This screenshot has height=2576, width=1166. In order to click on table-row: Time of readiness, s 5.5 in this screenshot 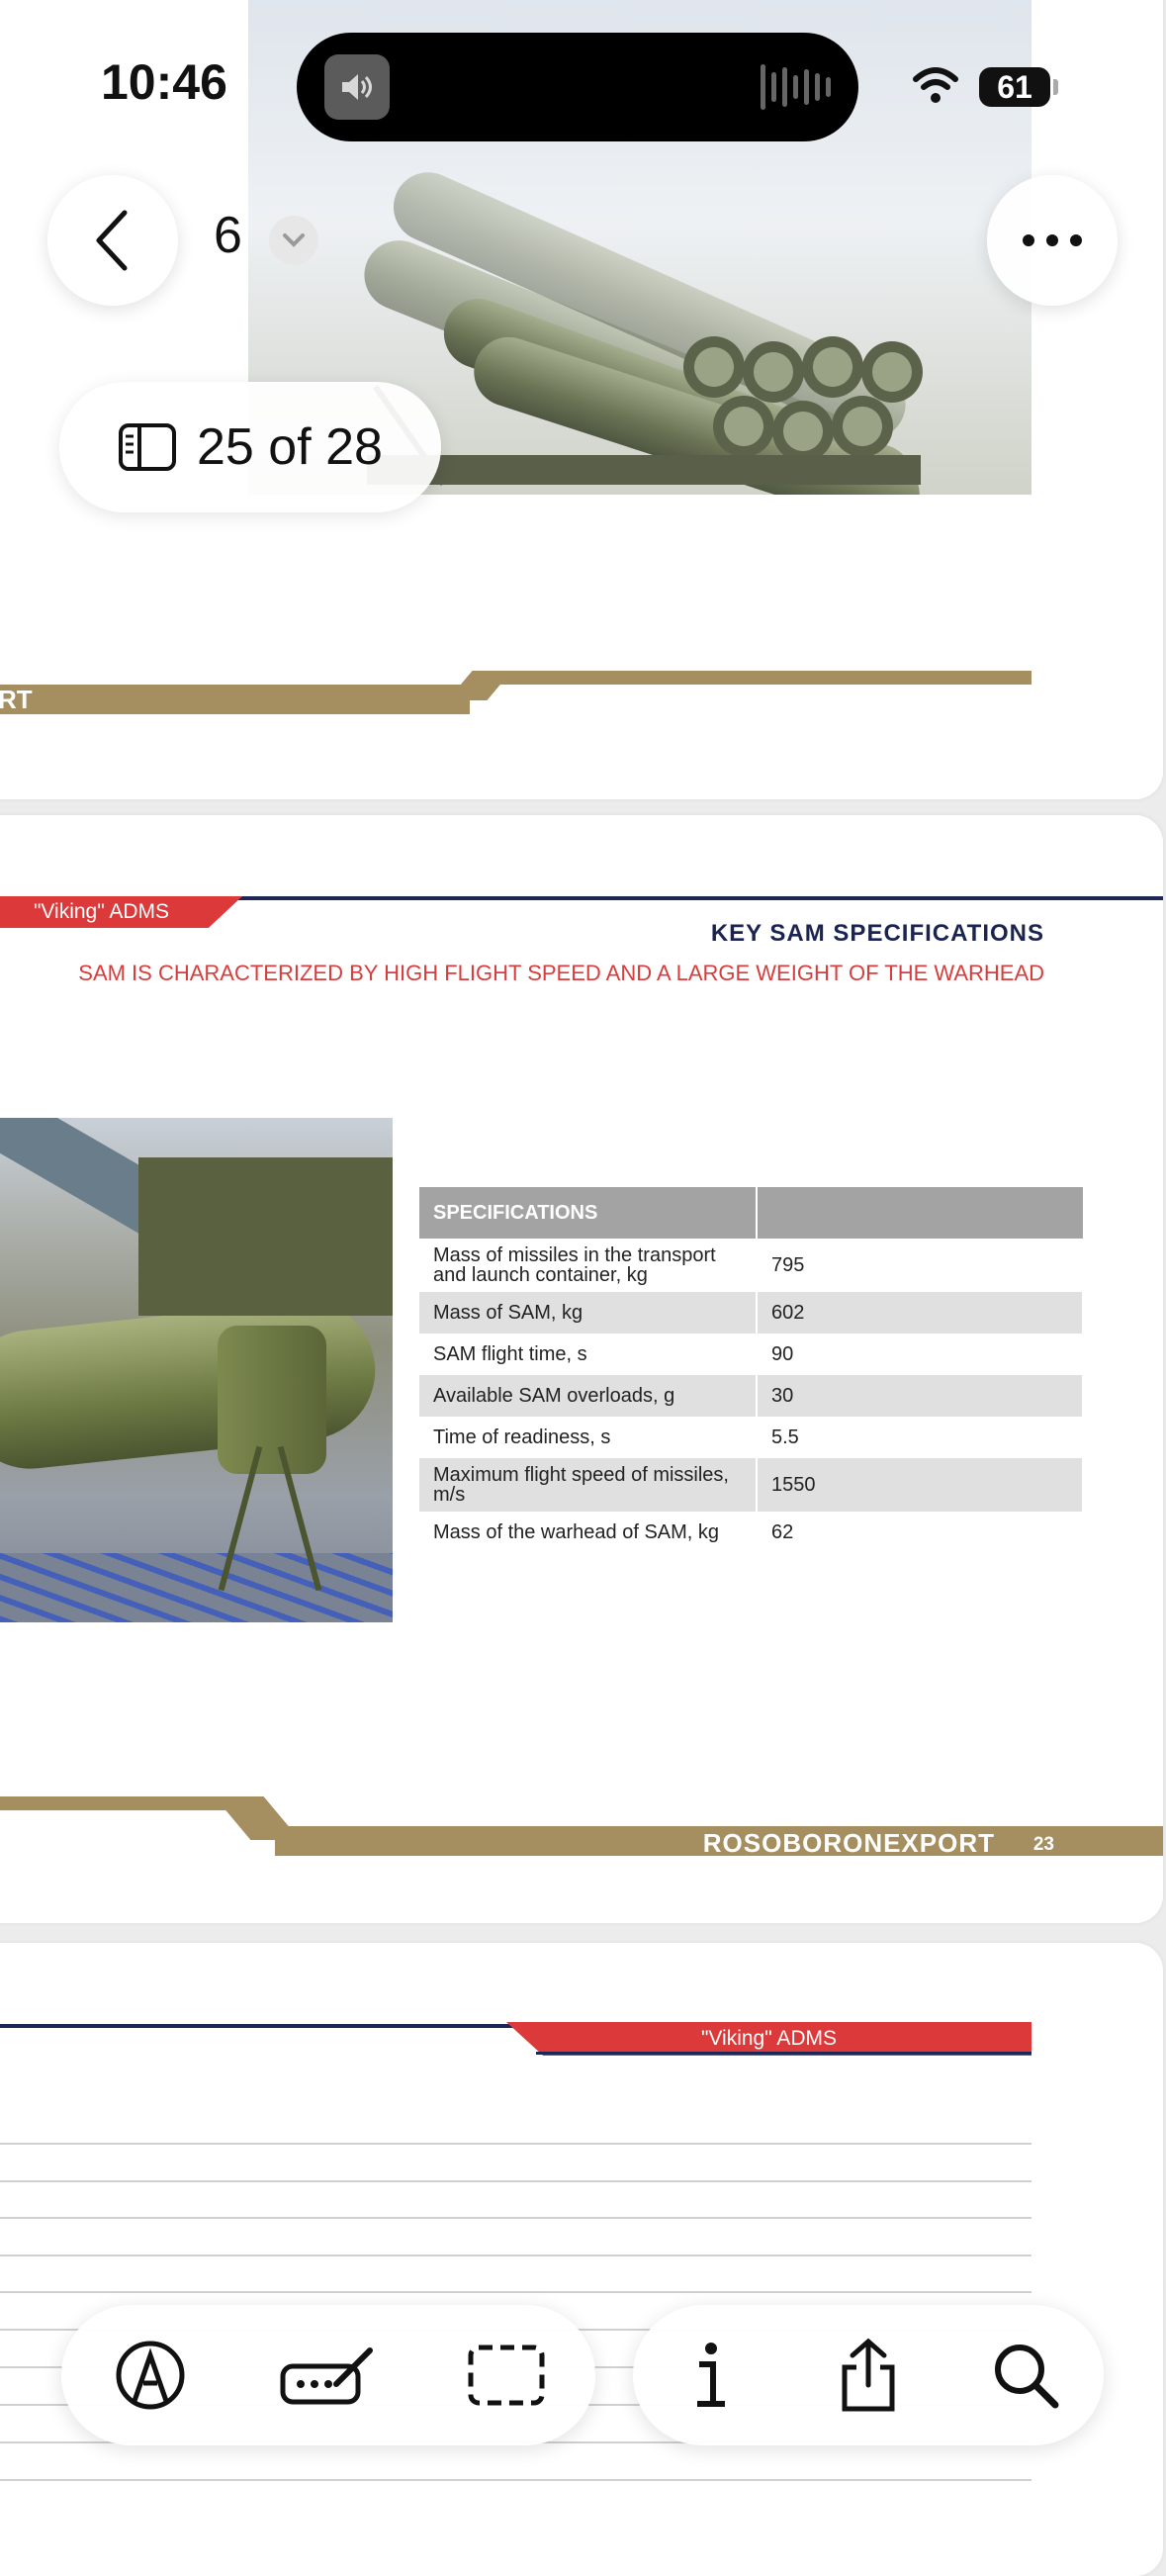, I will do `click(751, 1437)`.